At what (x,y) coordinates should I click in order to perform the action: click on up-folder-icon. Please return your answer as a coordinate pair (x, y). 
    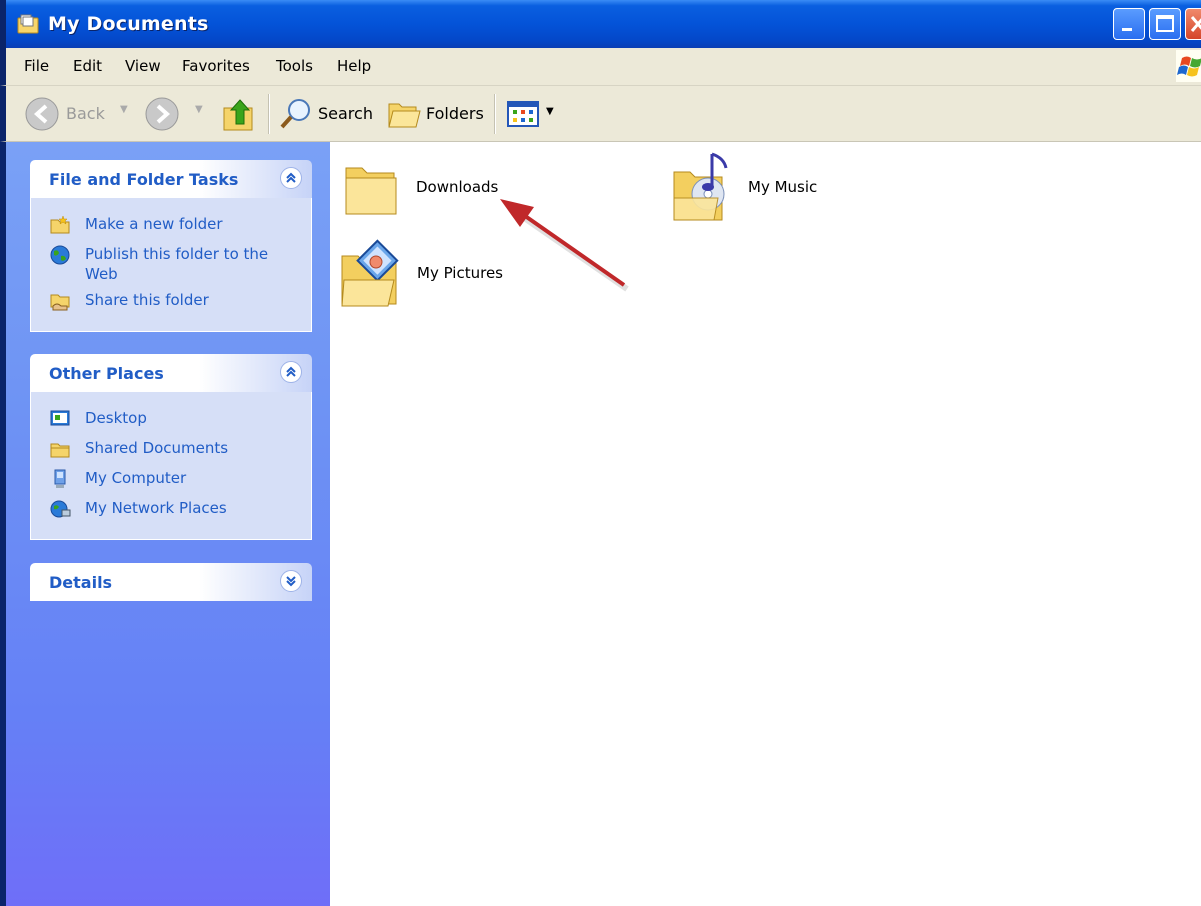
    Looking at the image, I should click on (238, 115).